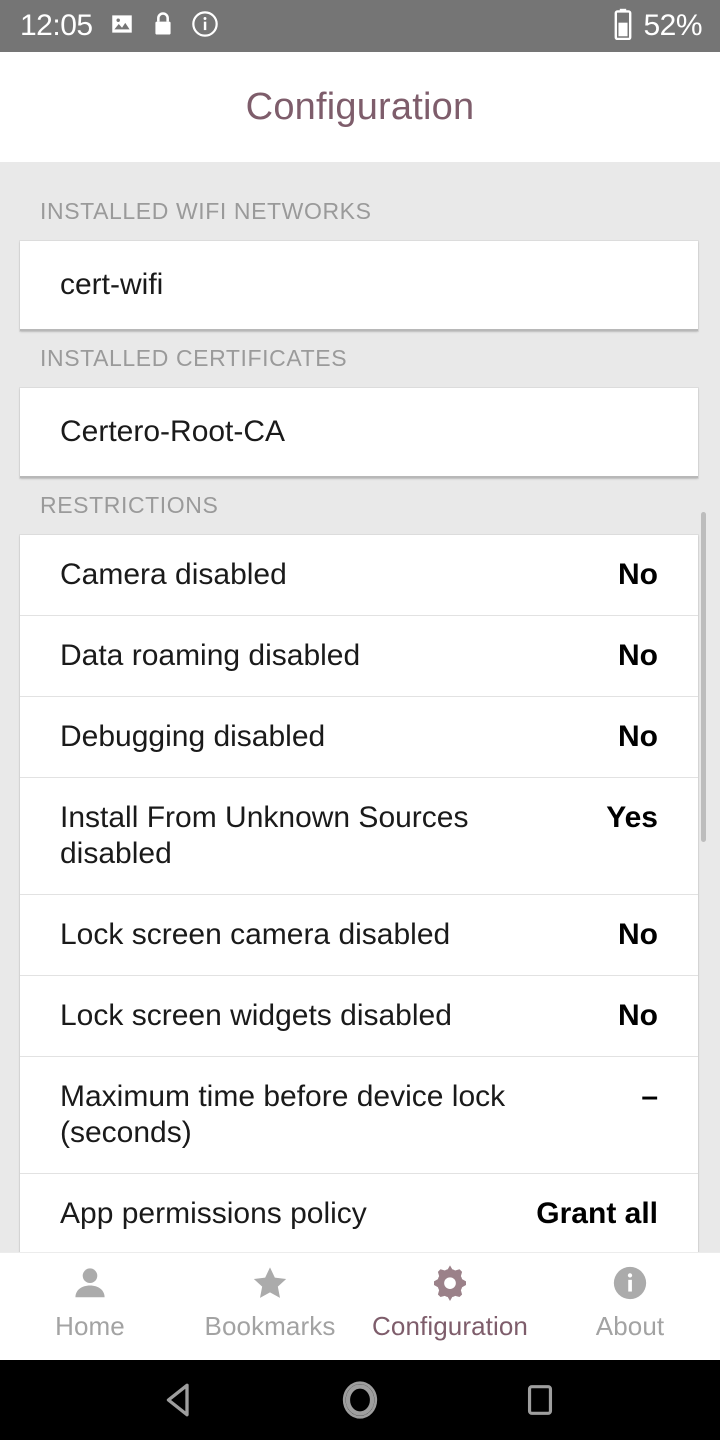 The image size is (720, 1440). I want to click on lock-icon, so click(163, 26).